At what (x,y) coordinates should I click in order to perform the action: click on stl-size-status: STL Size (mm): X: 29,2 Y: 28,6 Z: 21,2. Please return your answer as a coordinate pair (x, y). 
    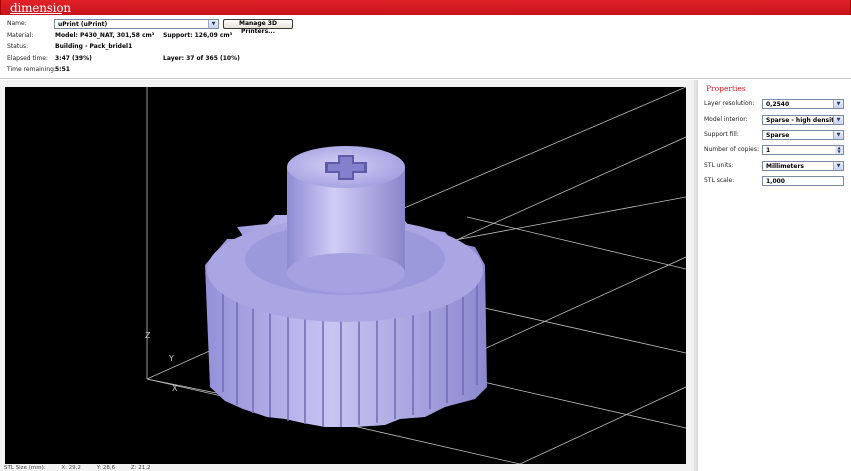
    Looking at the image, I should click on (77, 468).